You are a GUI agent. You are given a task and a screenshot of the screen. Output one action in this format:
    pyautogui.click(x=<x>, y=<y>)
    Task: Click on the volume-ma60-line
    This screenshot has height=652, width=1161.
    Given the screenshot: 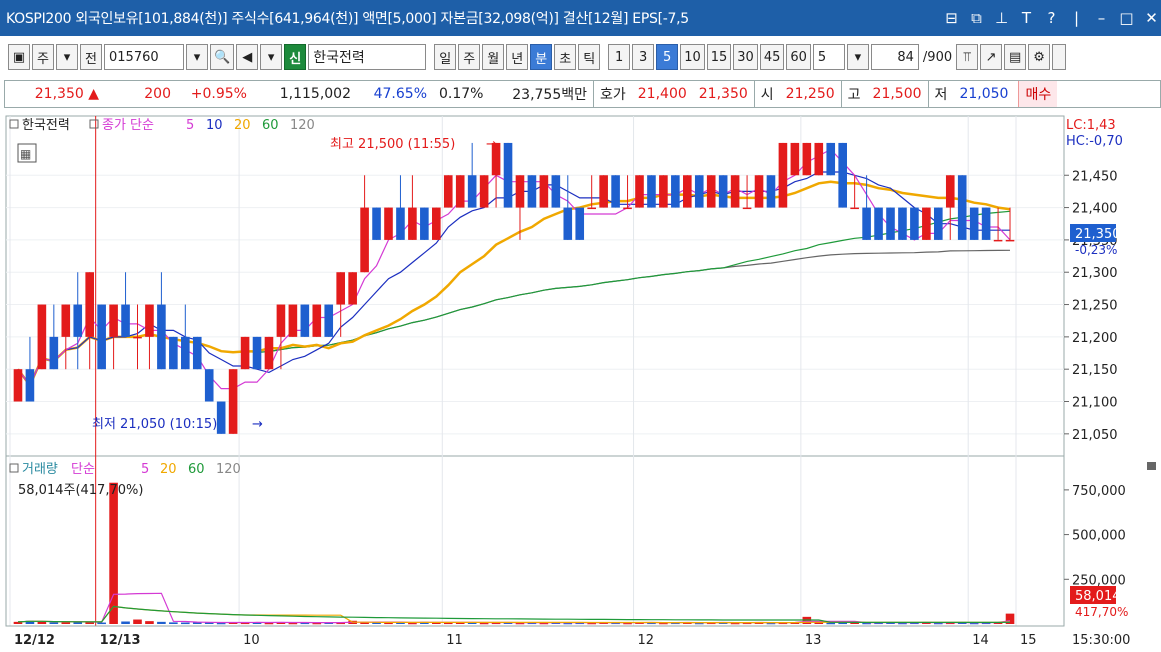 What is the action you would take?
    pyautogui.click(x=514, y=614)
    